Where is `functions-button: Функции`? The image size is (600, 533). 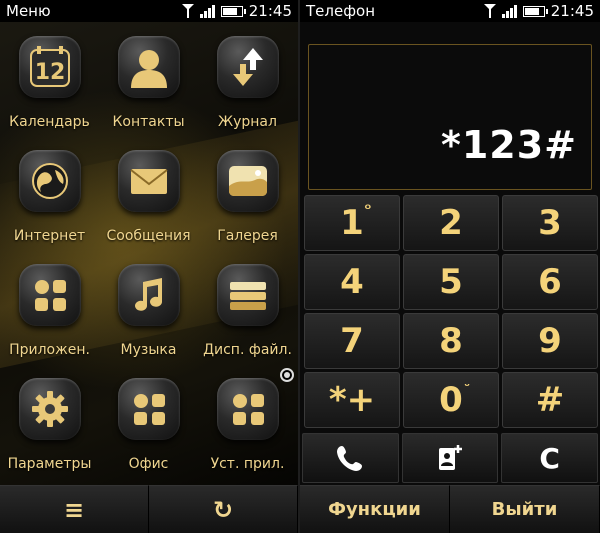 functions-button: Функции is located at coordinates (375, 509).